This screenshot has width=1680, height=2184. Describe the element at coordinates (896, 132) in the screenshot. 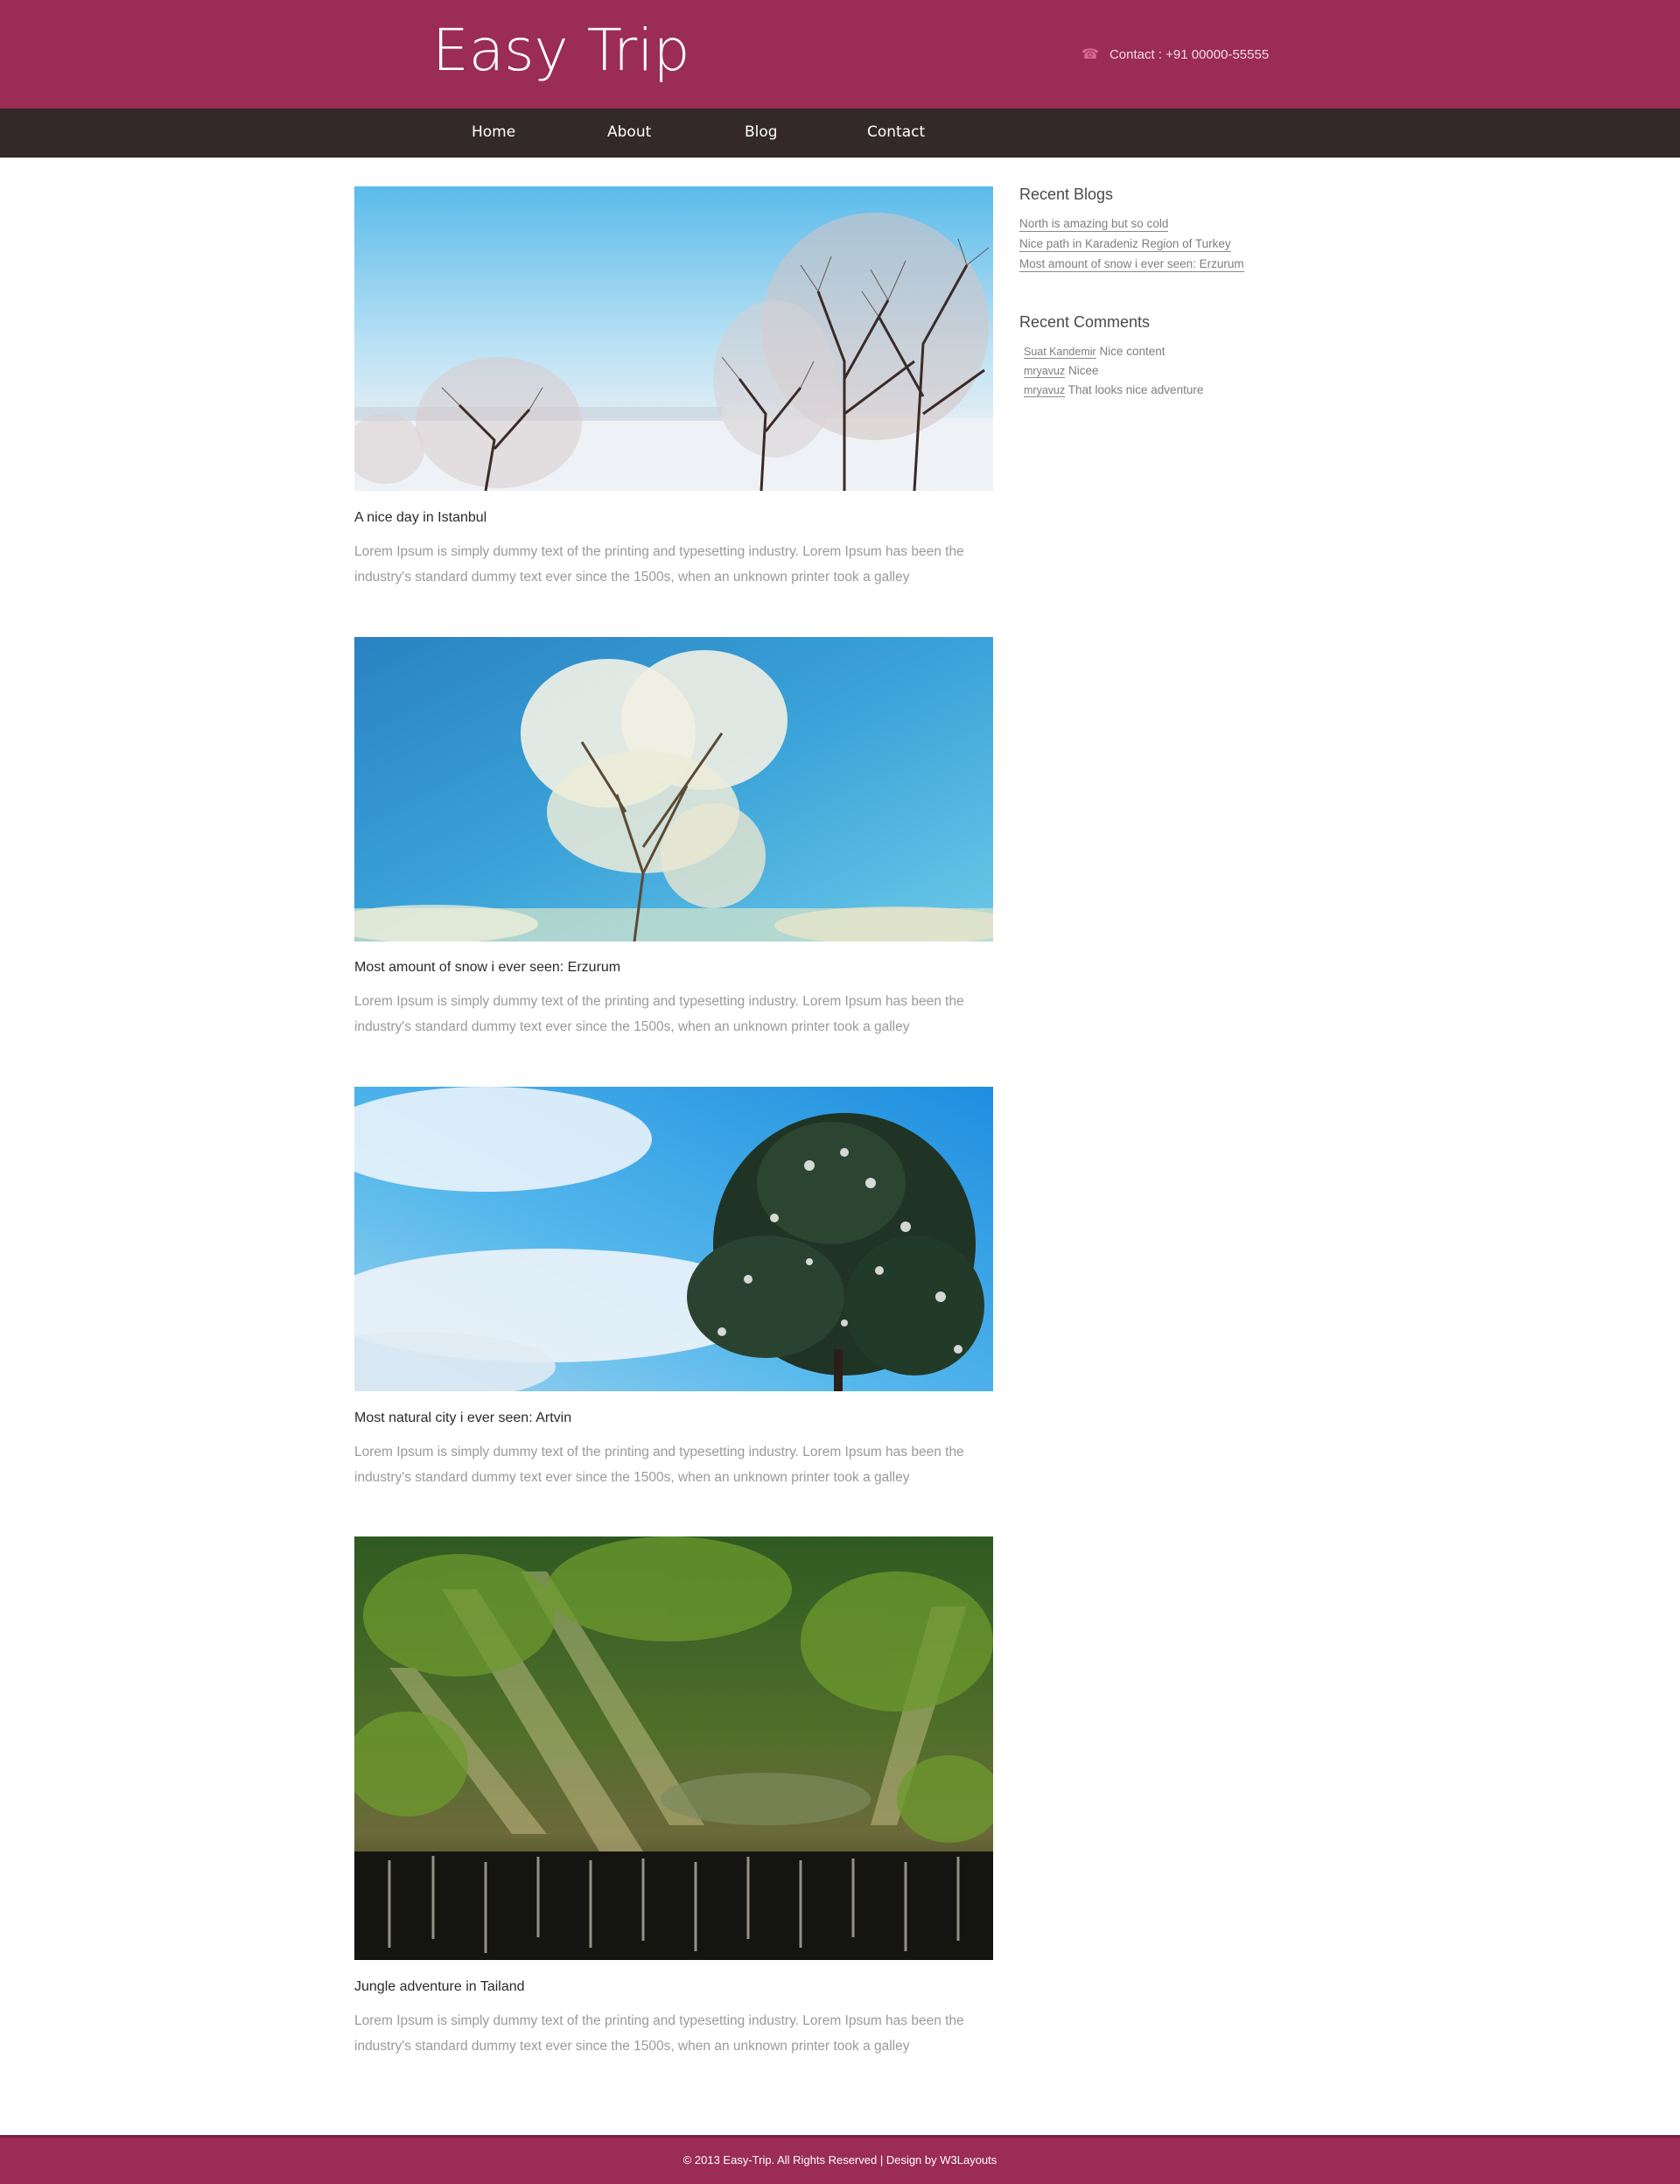

I see `nav-contact: Contact` at that location.